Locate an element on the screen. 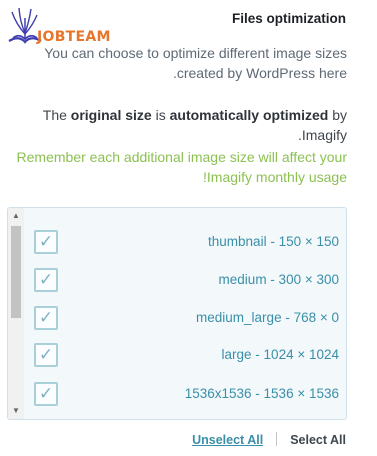  size-label: thumbnail - 150 × 150 is located at coordinates (273, 241).